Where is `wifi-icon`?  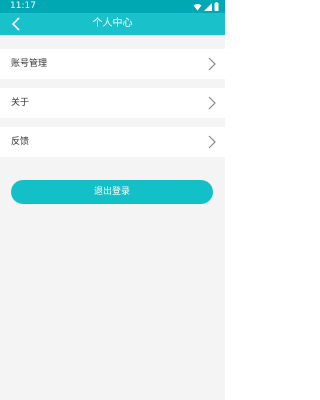 wifi-icon is located at coordinates (197, 6).